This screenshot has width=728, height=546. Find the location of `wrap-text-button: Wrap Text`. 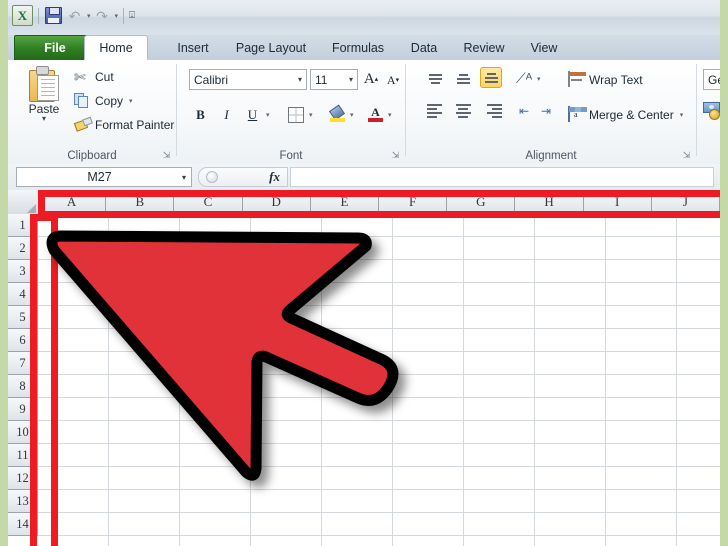

wrap-text-button: Wrap Text is located at coordinates (605, 80).